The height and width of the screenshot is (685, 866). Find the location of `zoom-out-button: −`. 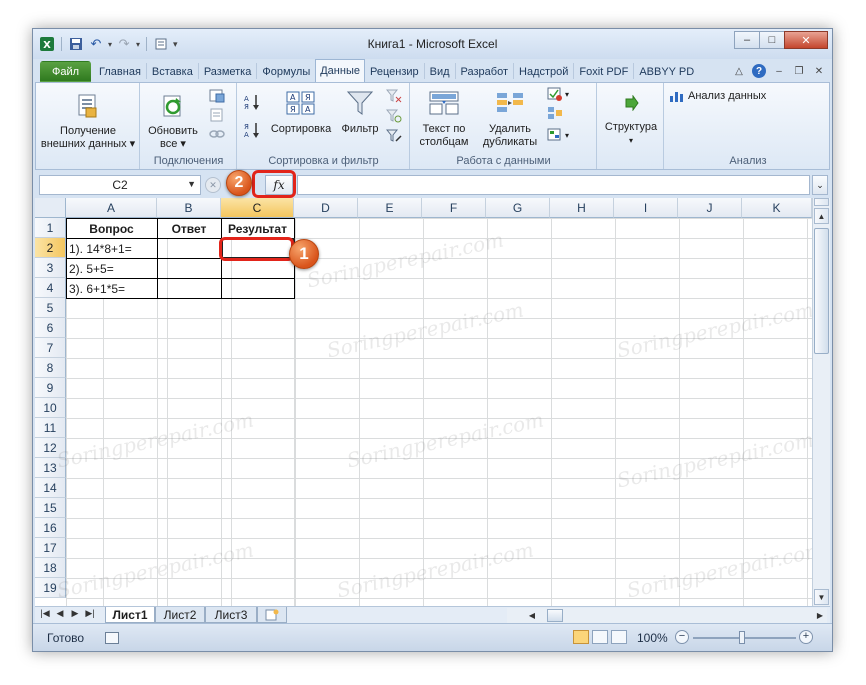

zoom-out-button: − is located at coordinates (682, 637).